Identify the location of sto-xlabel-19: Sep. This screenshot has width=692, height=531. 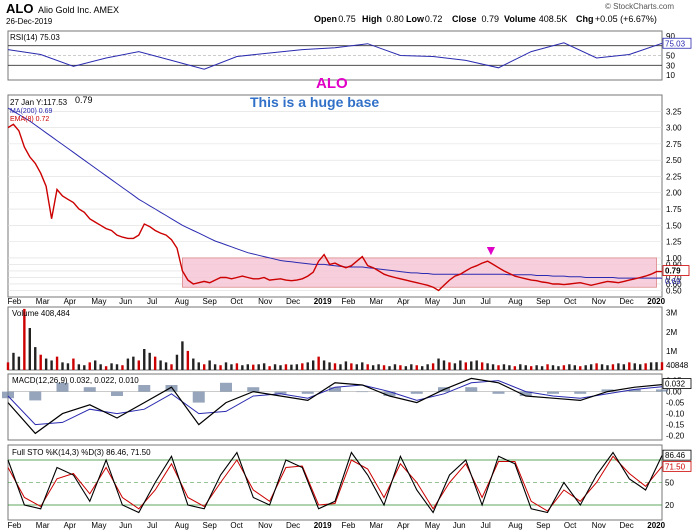
(543, 525).